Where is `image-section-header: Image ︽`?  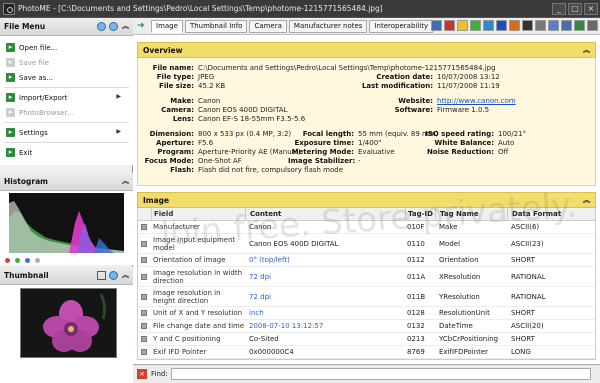 image-section-header: Image ︽ is located at coordinates (366, 200).